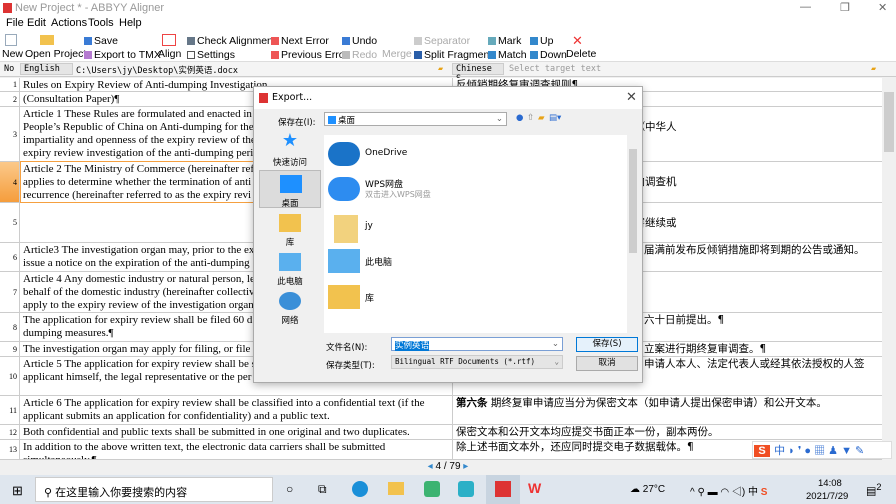 This screenshot has width=896, height=504. Describe the element at coordinates (359, 55) in the screenshot. I see `redo-button: Redo` at that location.